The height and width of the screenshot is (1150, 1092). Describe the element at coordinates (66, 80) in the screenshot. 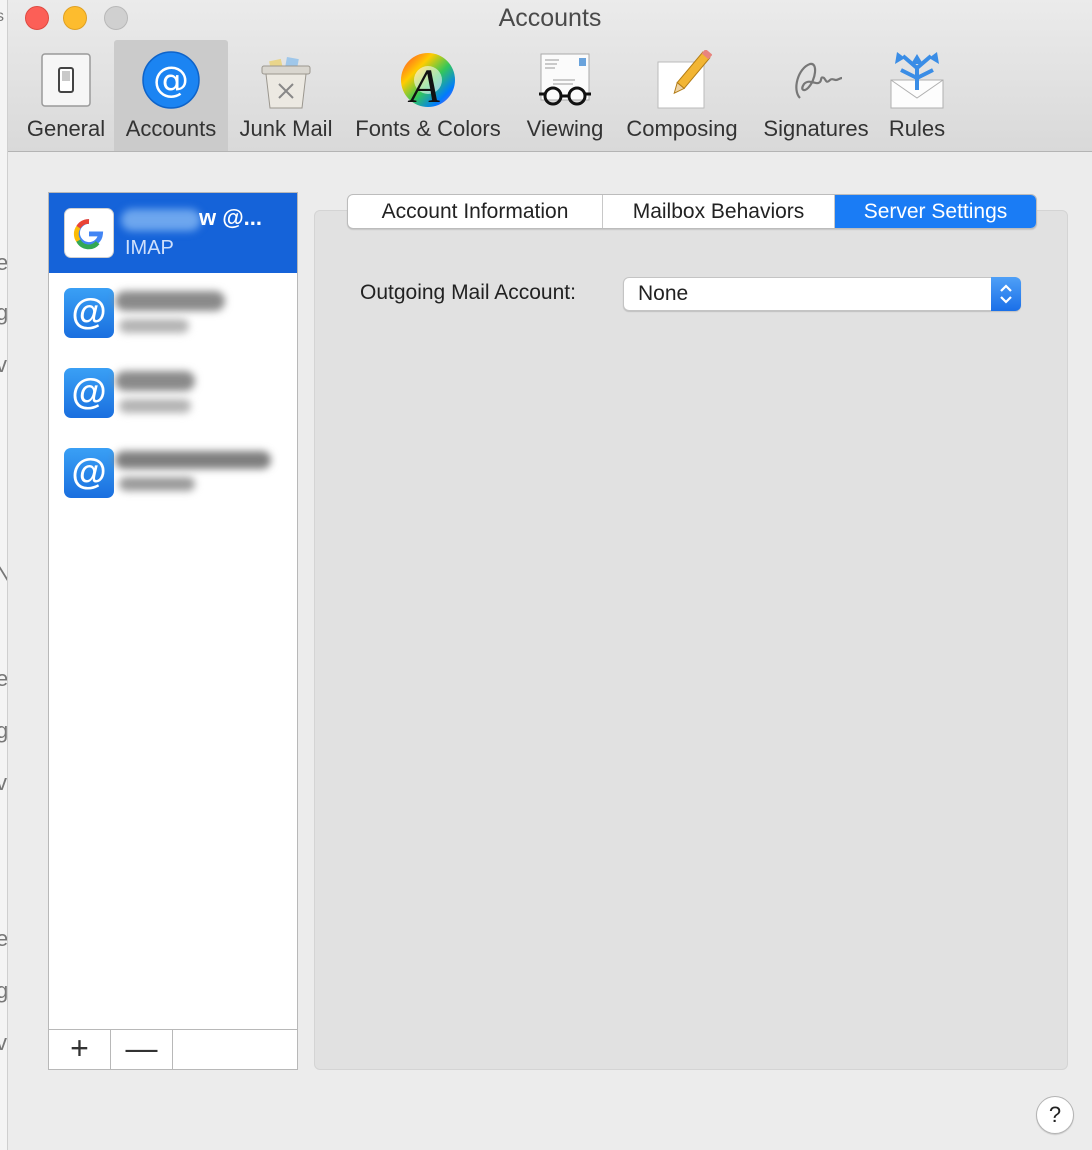

I see `switch-icon` at that location.